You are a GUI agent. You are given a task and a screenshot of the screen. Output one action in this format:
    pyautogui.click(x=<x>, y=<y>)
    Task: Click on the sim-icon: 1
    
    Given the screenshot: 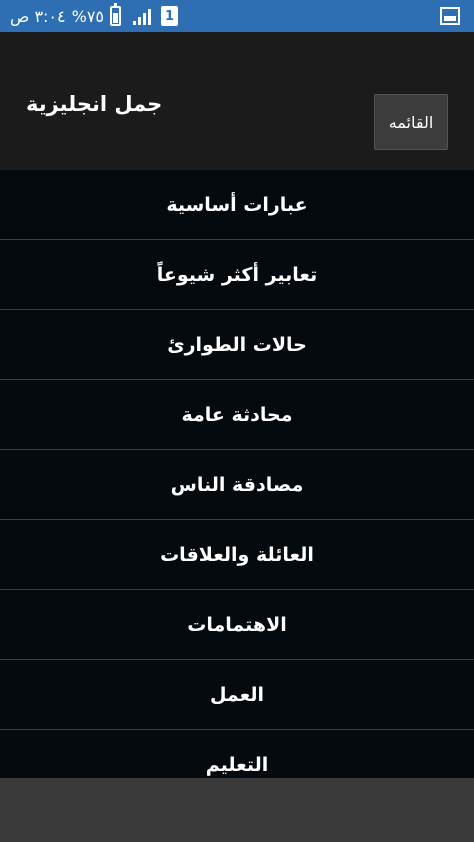 What is the action you would take?
    pyautogui.click(x=169, y=16)
    